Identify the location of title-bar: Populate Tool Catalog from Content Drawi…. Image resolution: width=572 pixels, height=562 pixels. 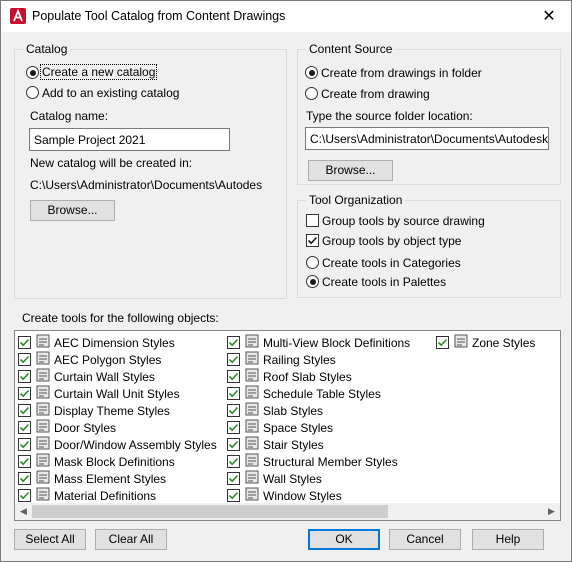
(286, 16).